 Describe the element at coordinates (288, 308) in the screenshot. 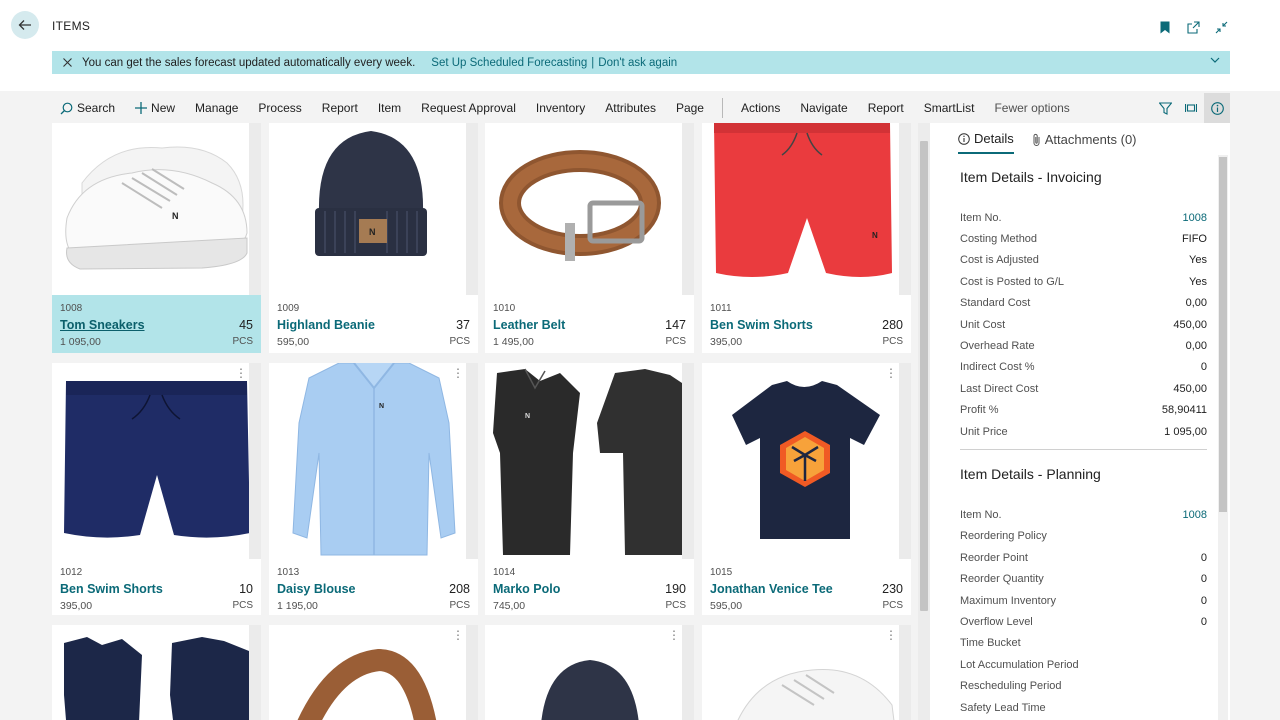

I see `item-number: 1009` at that location.